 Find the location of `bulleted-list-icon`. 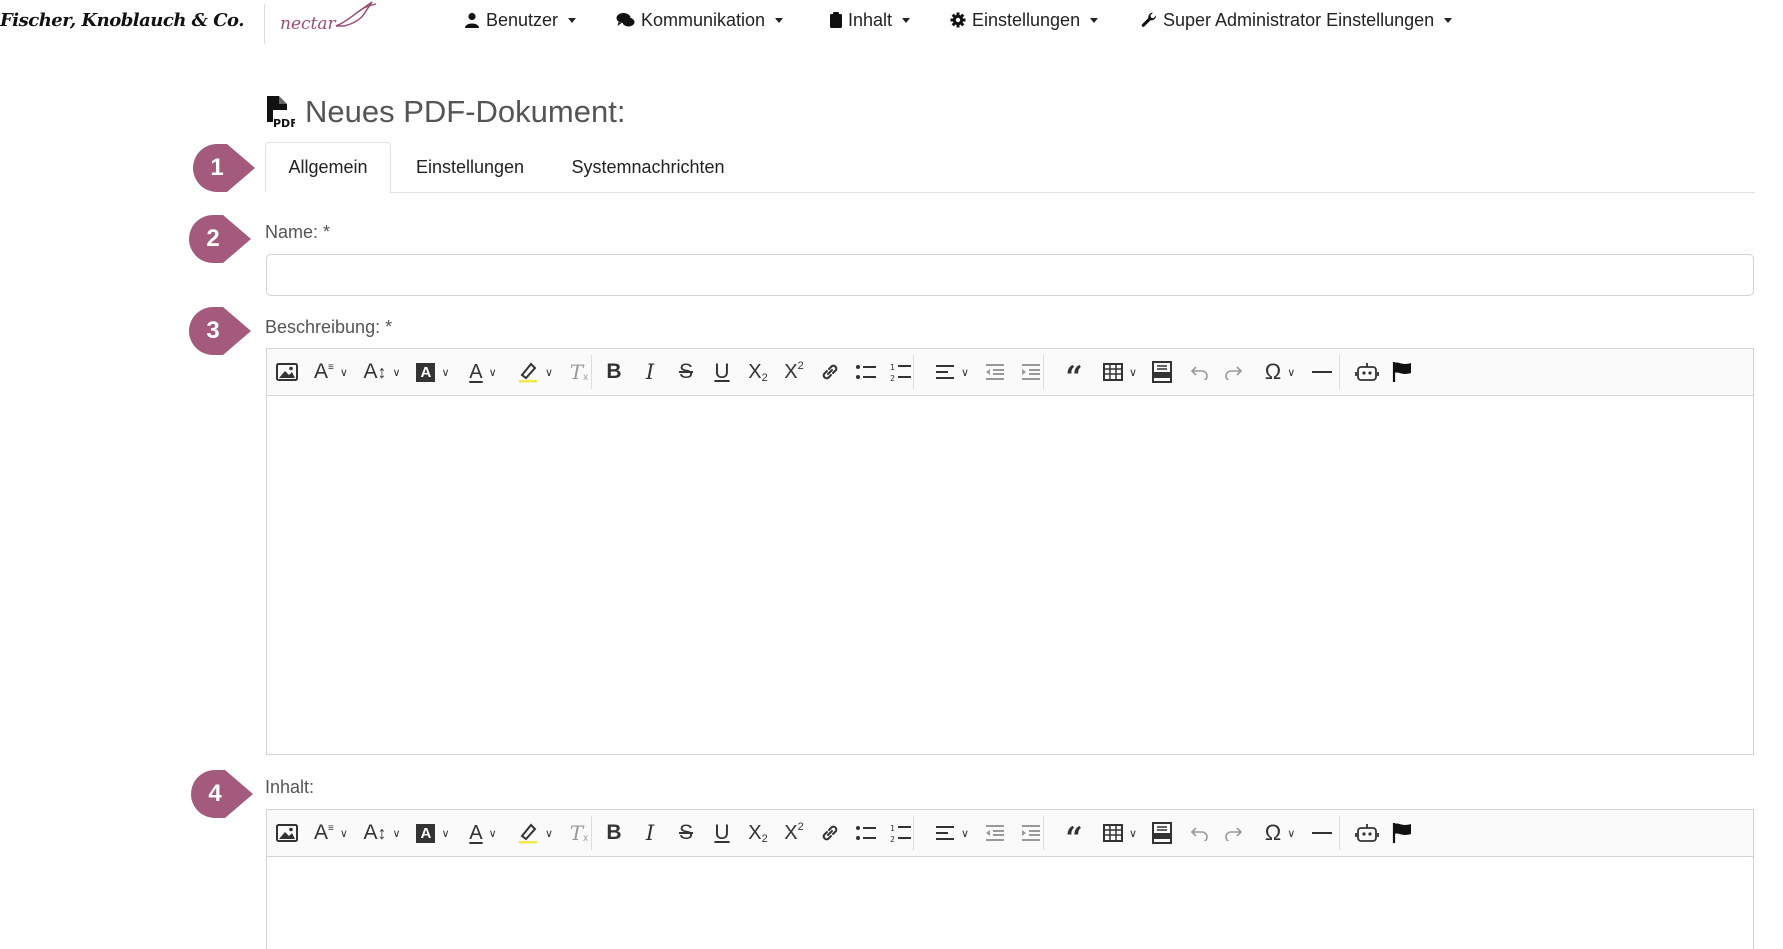

bulleted-list-icon is located at coordinates (866, 372).